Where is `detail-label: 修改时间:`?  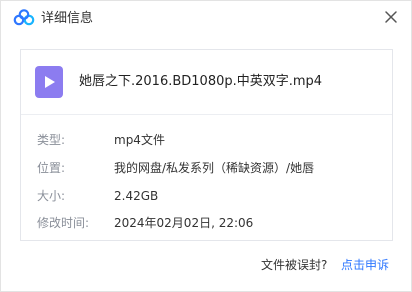 detail-label: 修改时间: is located at coordinates (63, 223).